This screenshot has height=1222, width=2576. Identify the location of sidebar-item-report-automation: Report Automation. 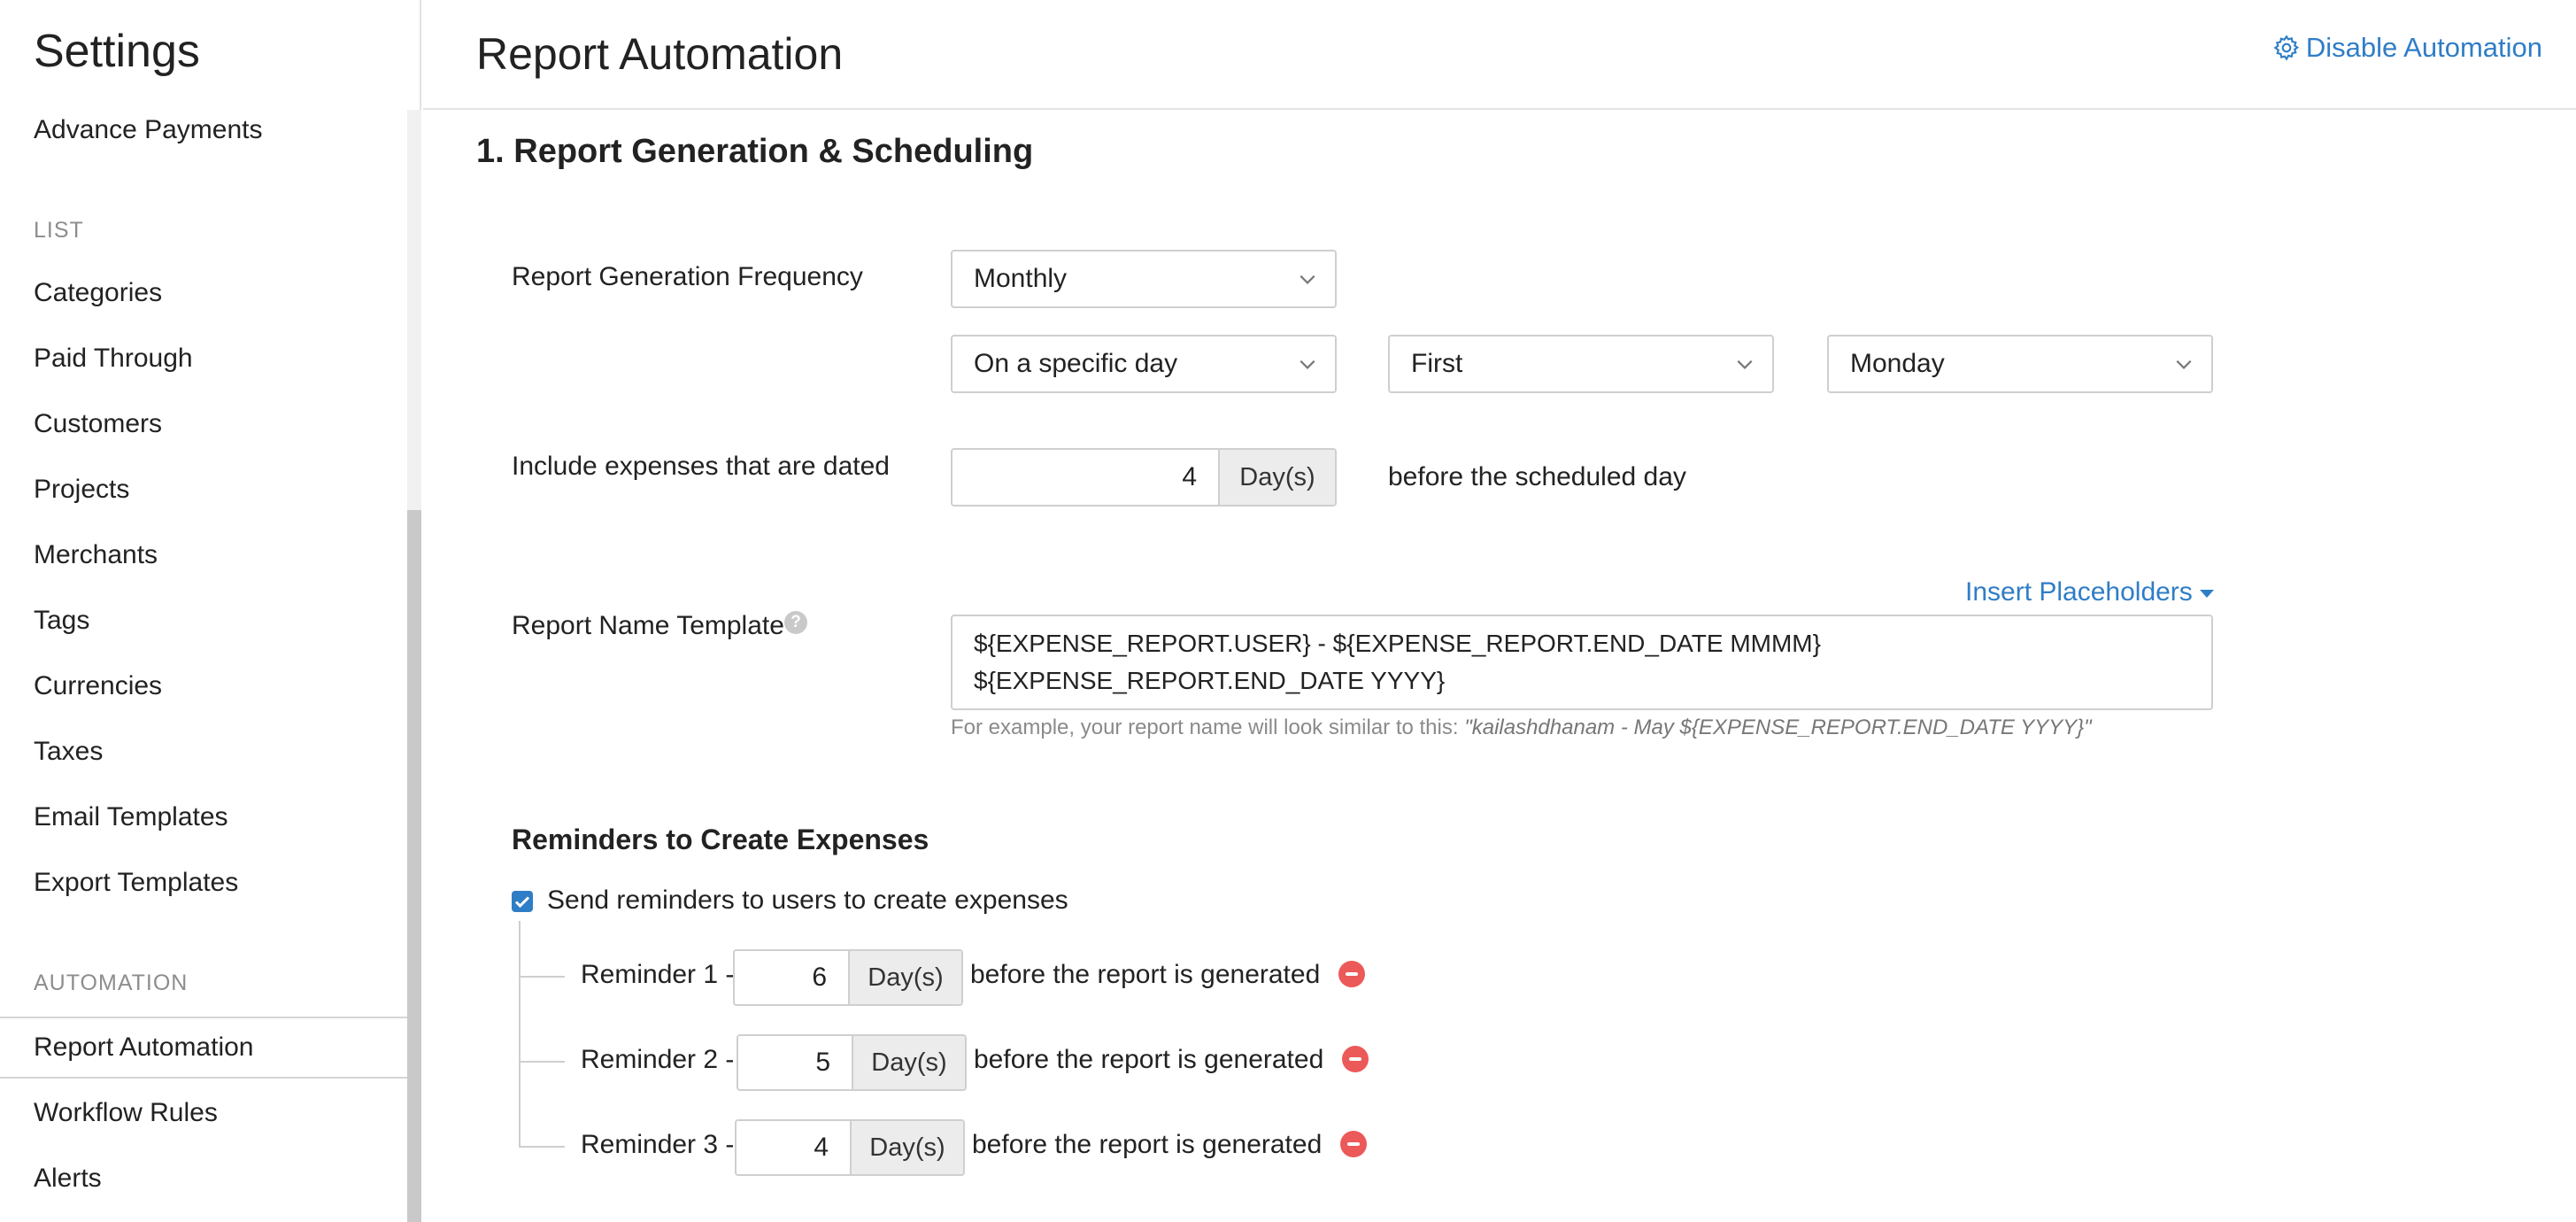
(143, 1048).